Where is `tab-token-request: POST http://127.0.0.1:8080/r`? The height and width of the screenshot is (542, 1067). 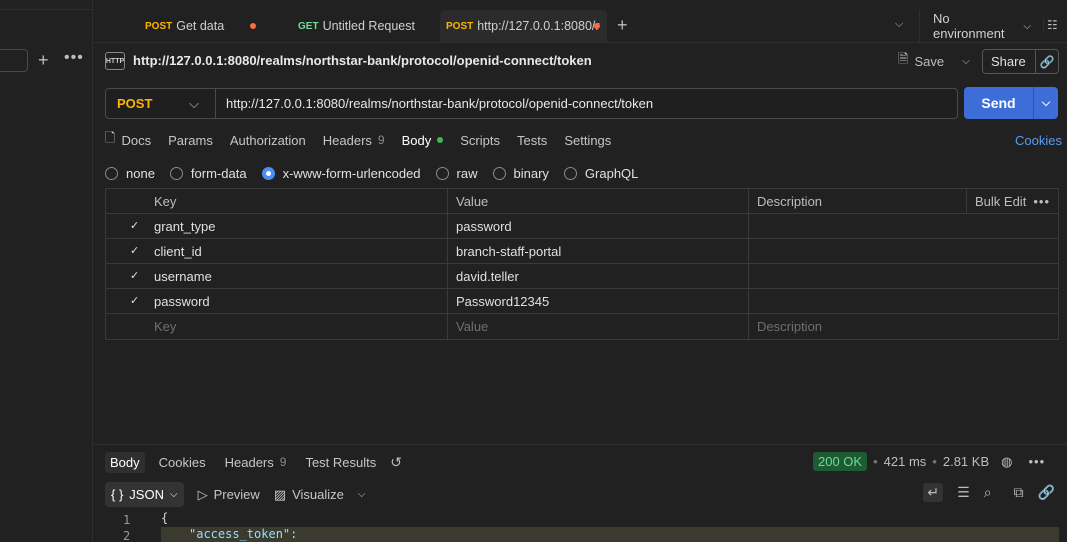
tab-token-request: POST http://127.0.0.1:8080/r is located at coordinates (523, 26).